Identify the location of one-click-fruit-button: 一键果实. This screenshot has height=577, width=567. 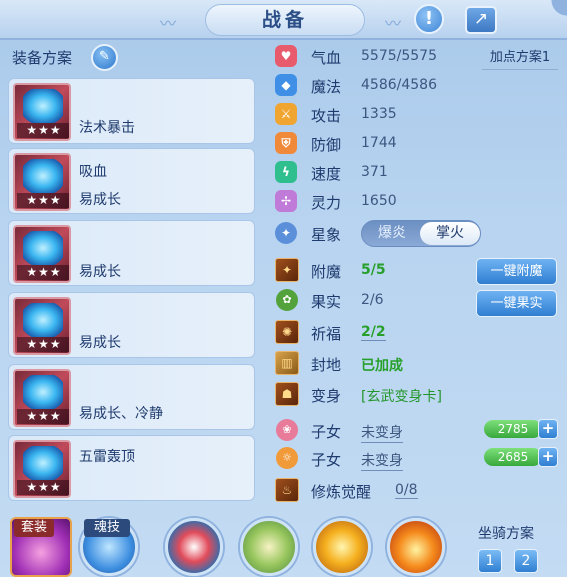
(516, 303).